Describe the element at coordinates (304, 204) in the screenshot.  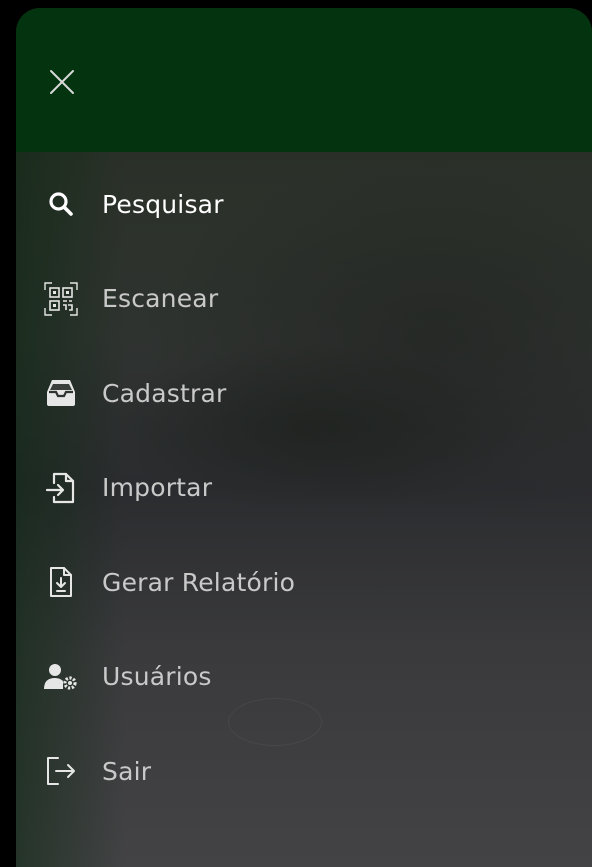
I see `menu-item-pesquisar: Pesquisar` at that location.